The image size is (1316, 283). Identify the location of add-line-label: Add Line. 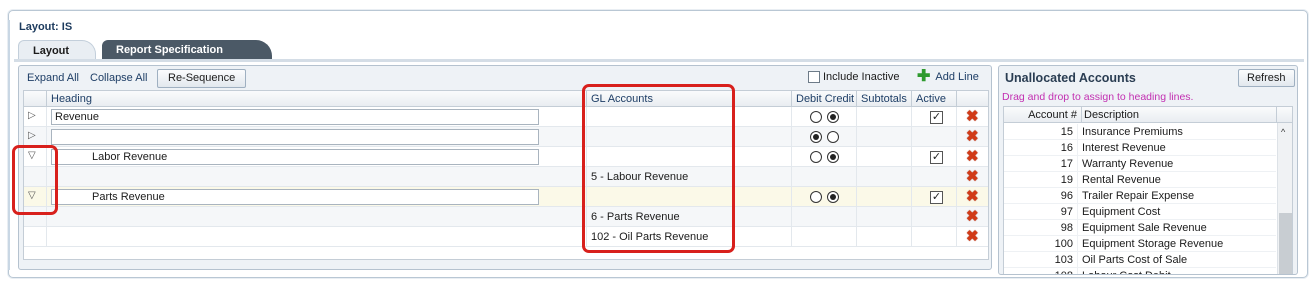
(957, 77).